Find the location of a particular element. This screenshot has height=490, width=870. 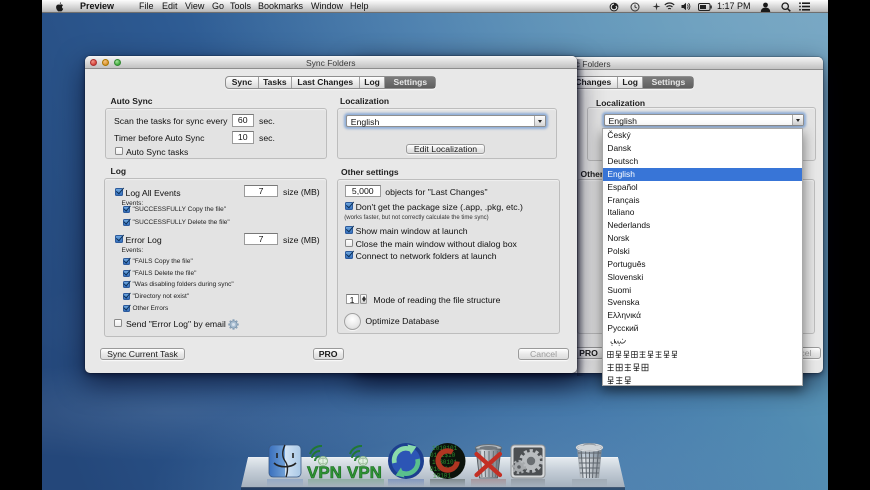

svg-text: 10101 is located at coordinates (442, 475).